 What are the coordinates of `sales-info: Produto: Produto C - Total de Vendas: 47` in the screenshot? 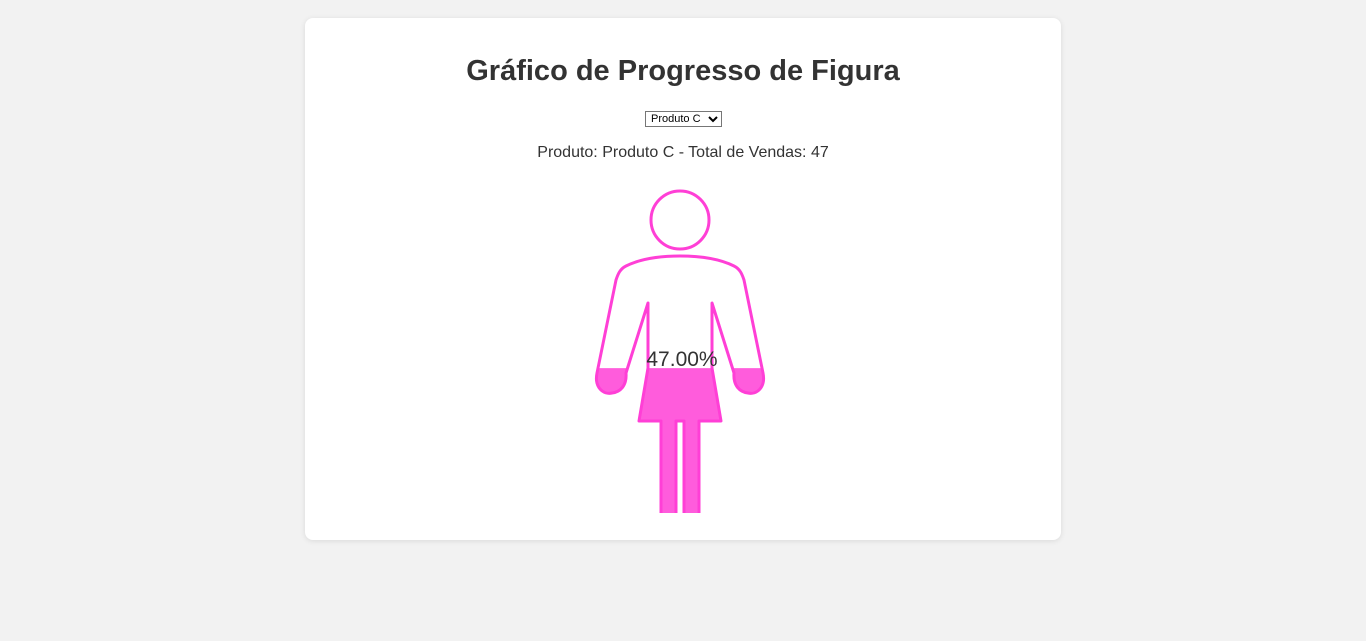 It's located at (683, 153).